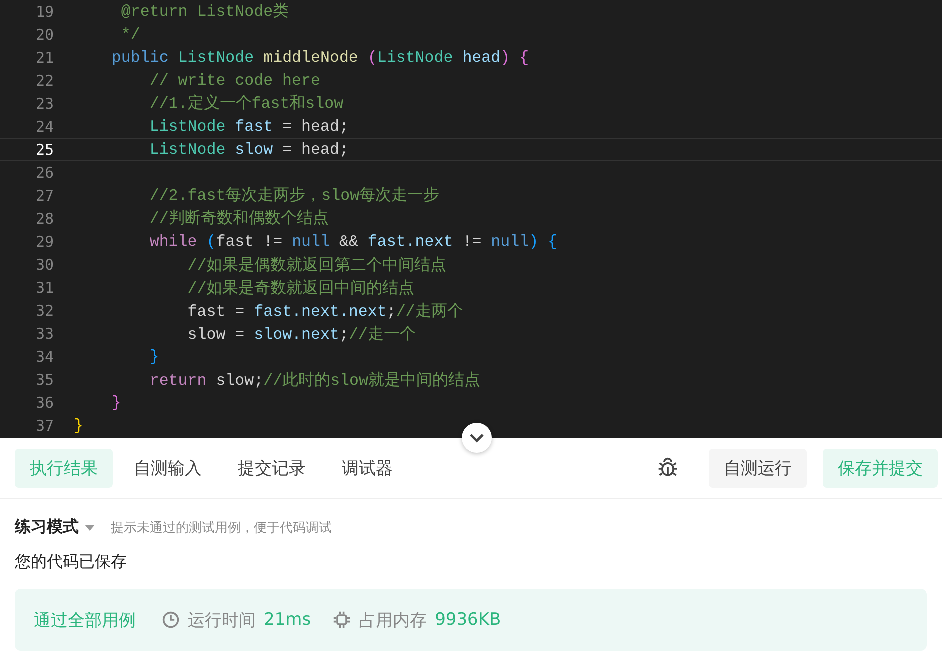 Image resolution: width=942 pixels, height=656 pixels. Describe the element at coordinates (288, 620) in the screenshot. I see `time-value: 21ms` at that location.